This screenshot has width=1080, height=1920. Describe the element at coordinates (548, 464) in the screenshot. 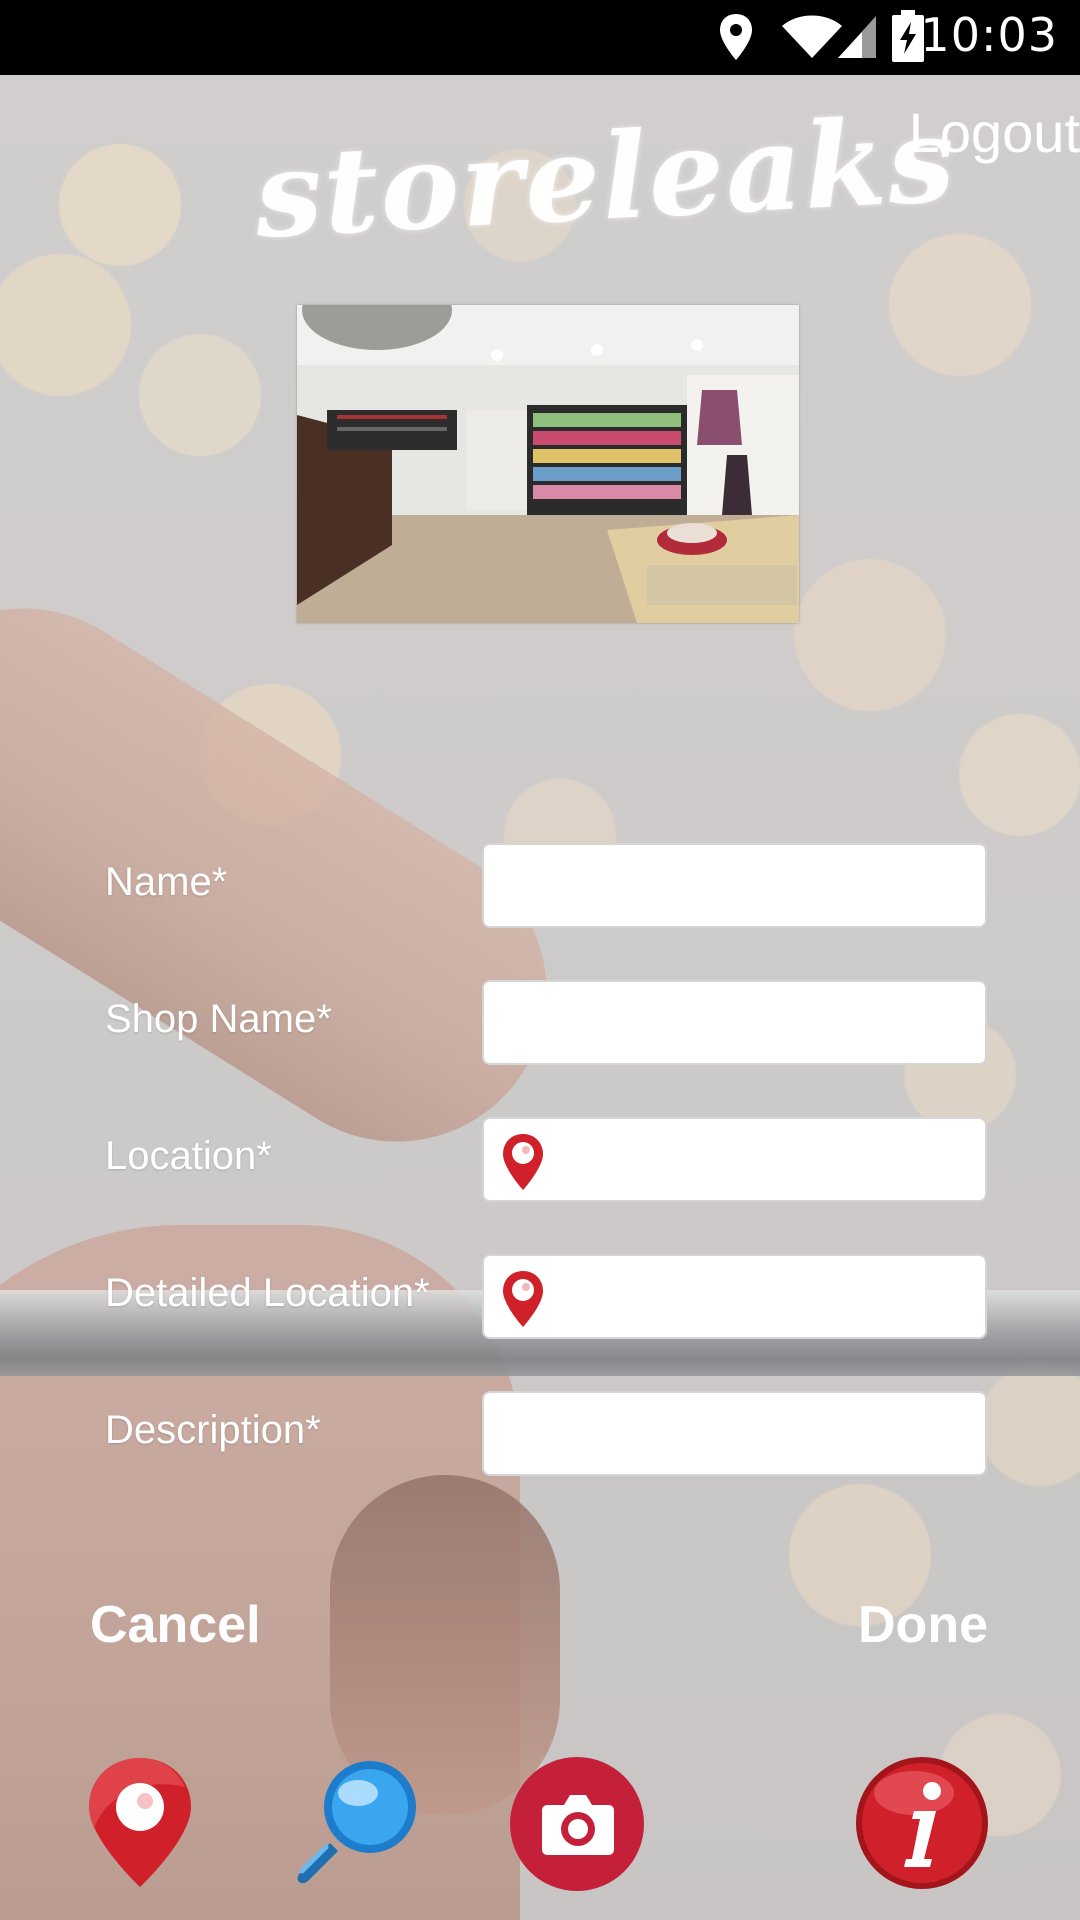

I see `store-photo` at that location.